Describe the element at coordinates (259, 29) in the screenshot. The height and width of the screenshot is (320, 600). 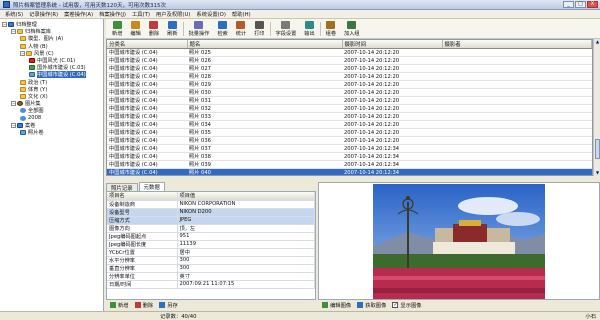
I see `print-button: 打印` at that location.